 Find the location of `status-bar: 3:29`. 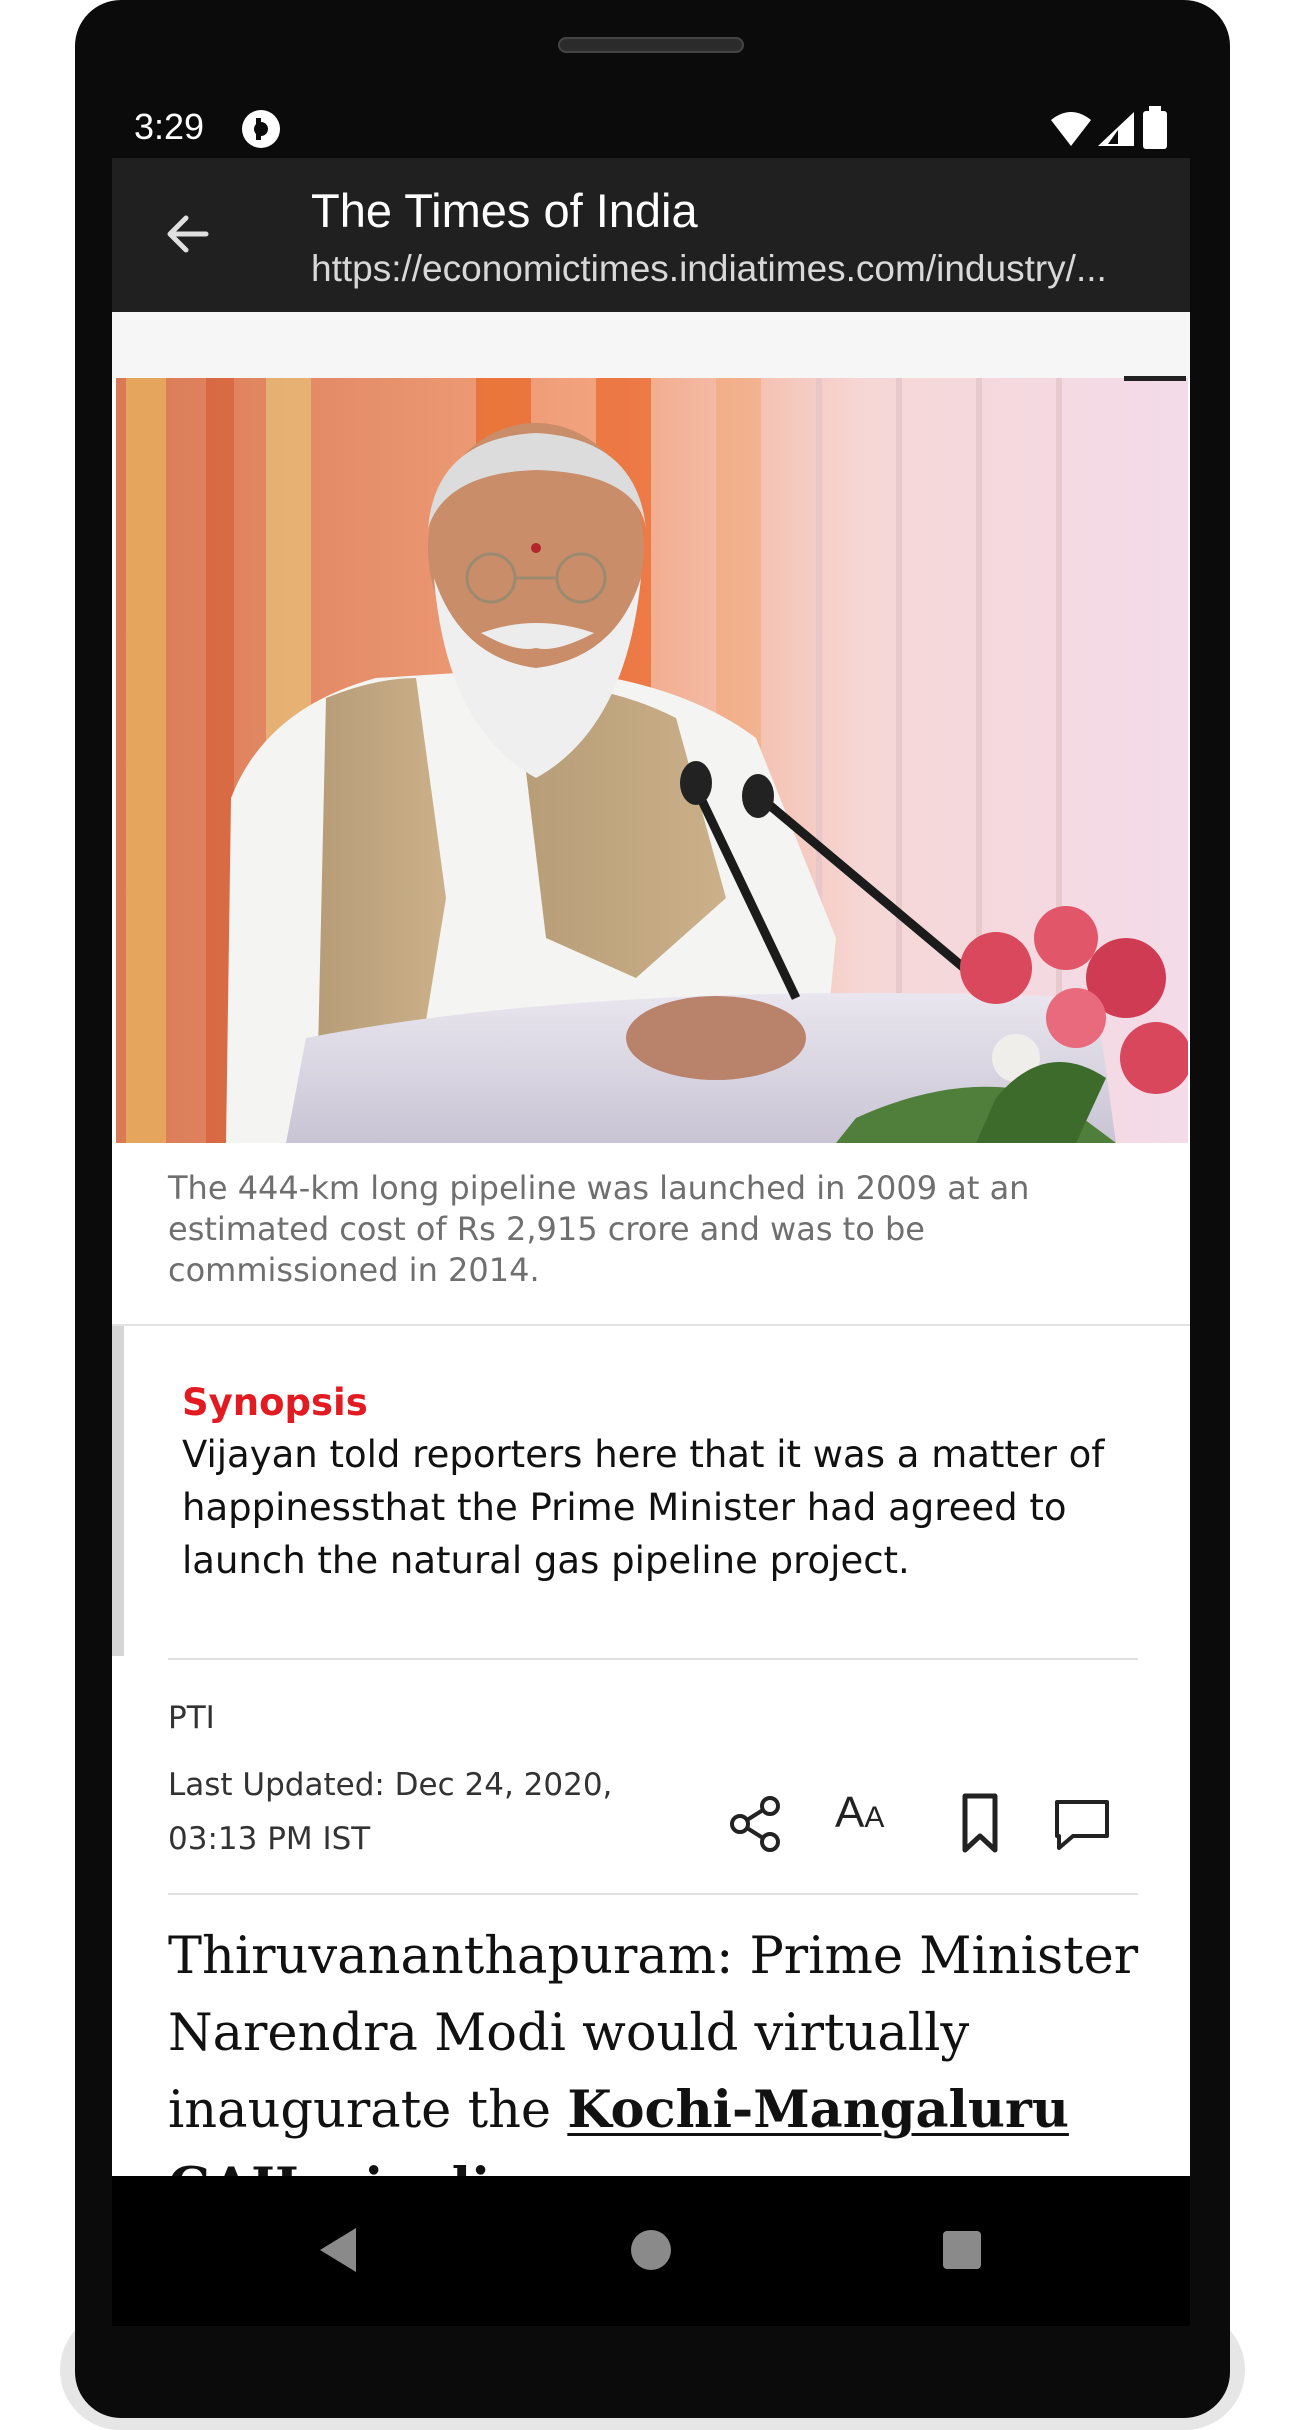

status-bar: 3:29 is located at coordinates (651, 130).